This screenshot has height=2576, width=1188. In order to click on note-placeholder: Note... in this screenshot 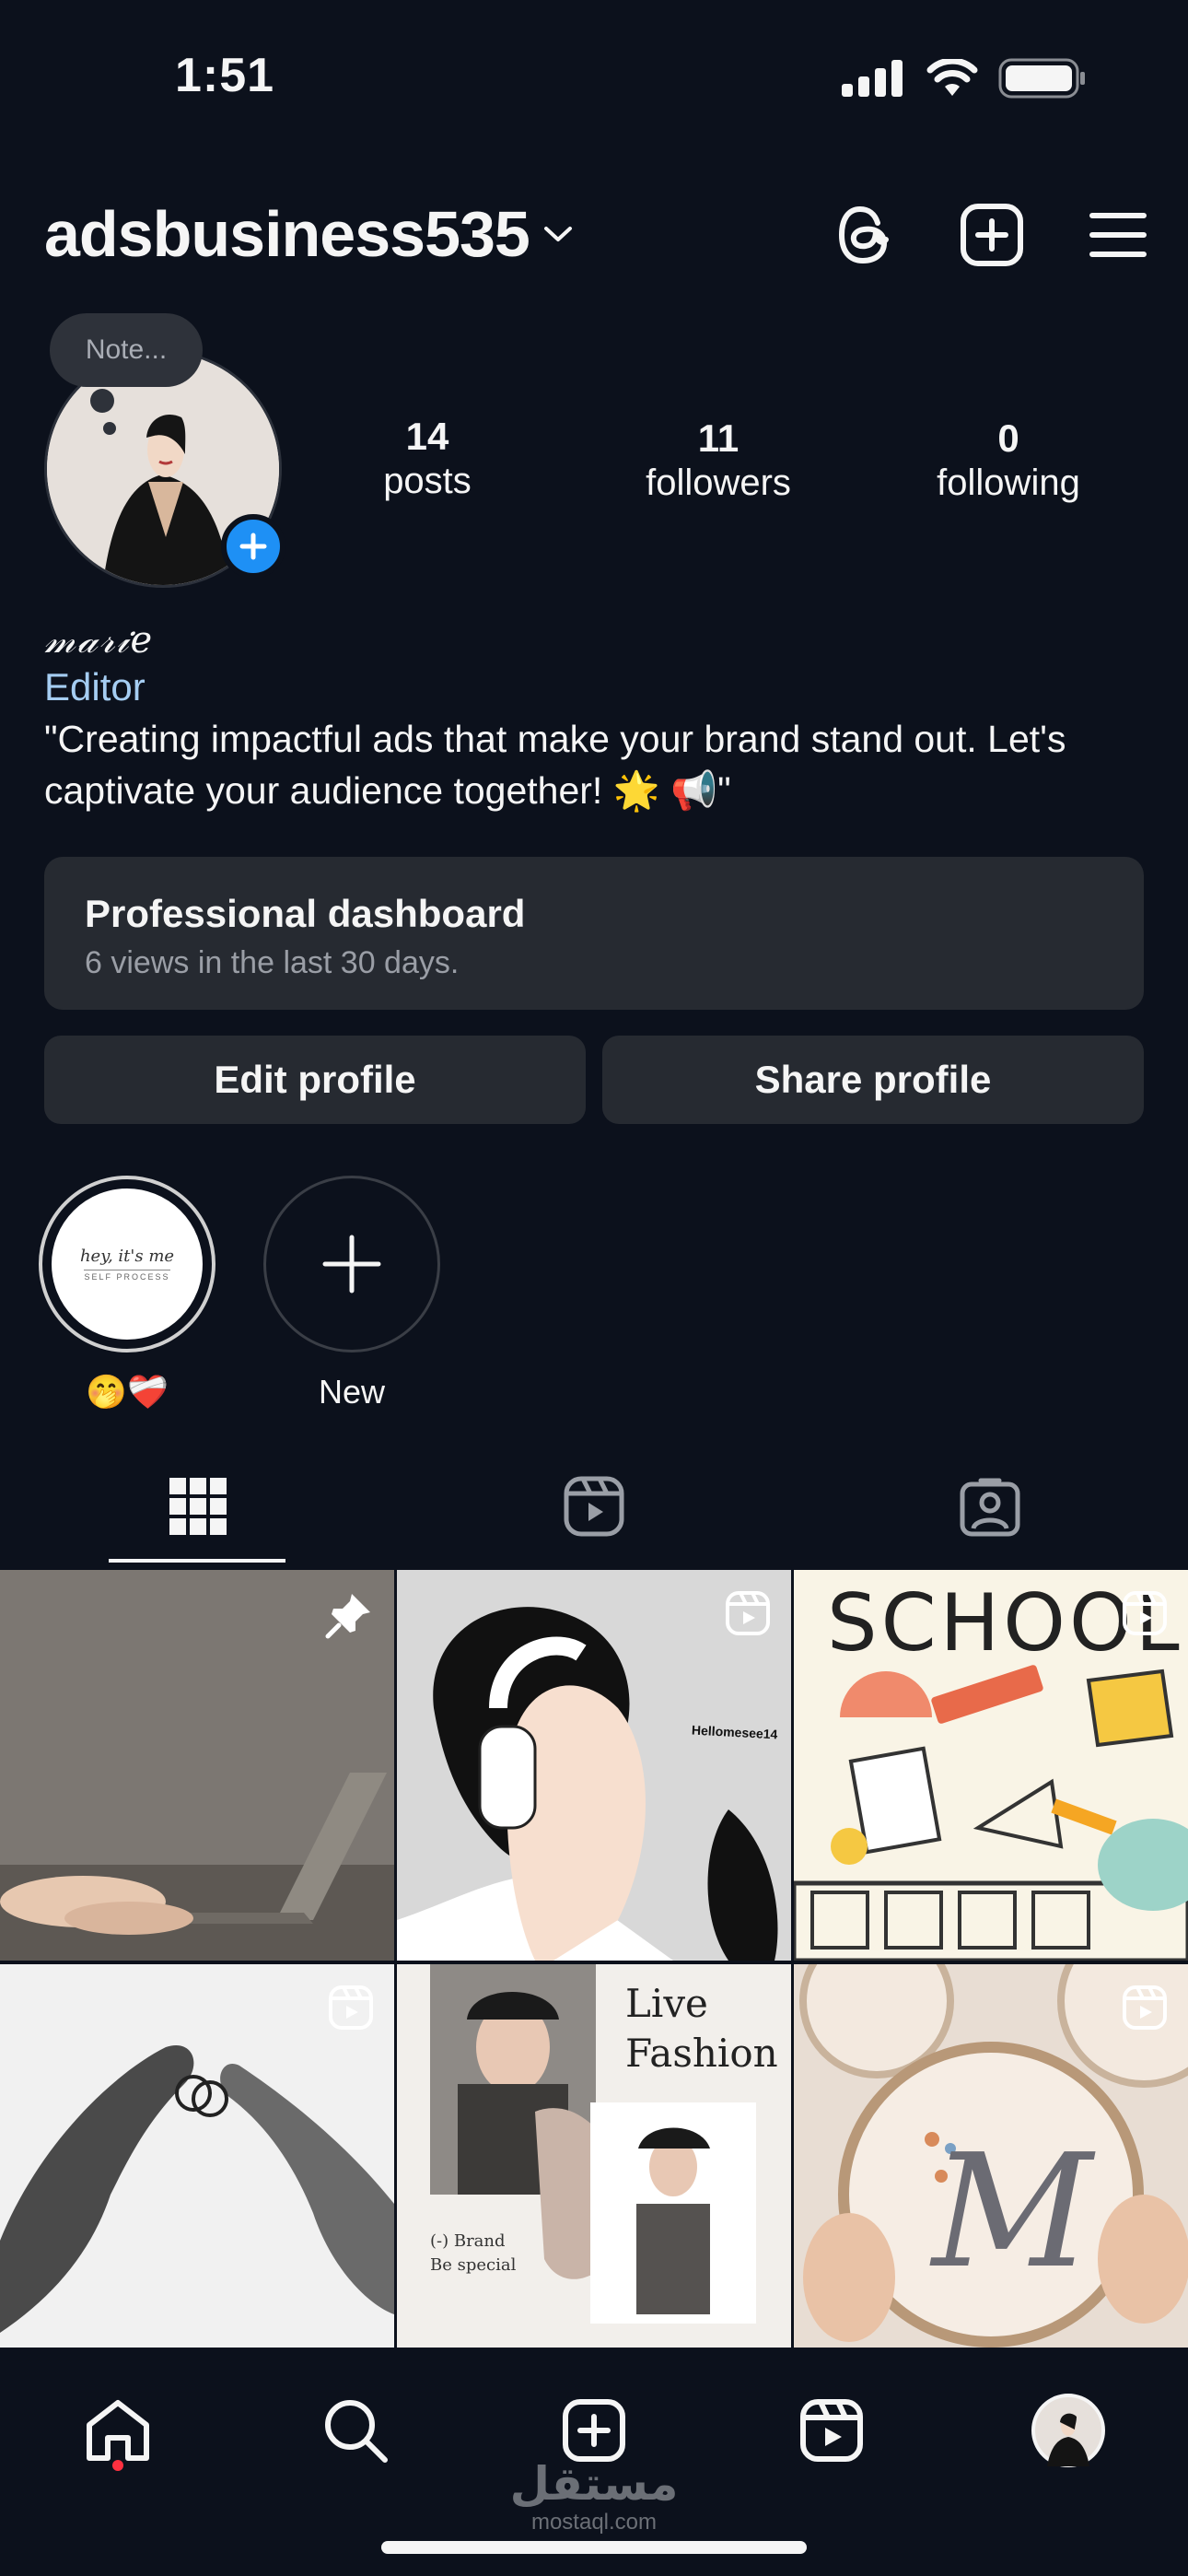, I will do `click(126, 349)`.